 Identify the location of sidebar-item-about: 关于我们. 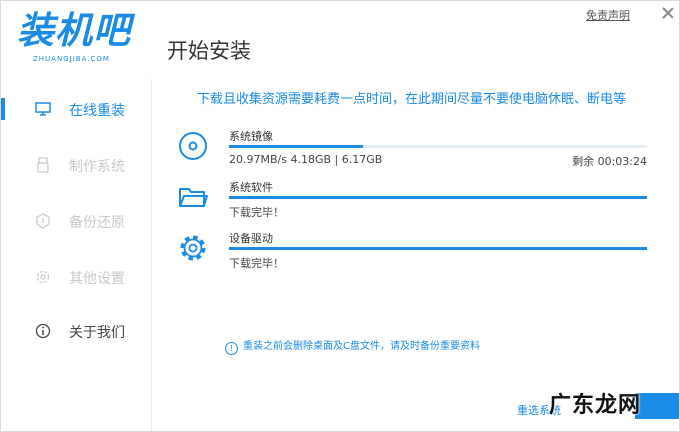
(76, 331).